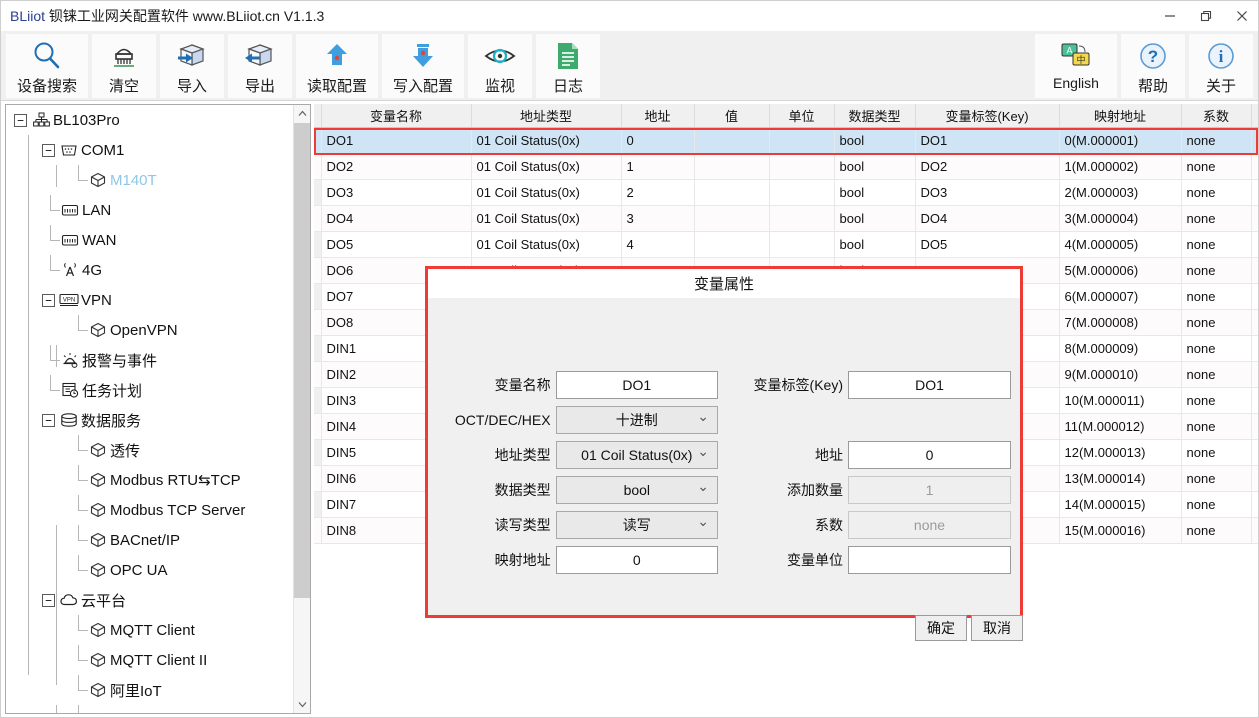  I want to click on scroll-up-icon, so click(302, 113).